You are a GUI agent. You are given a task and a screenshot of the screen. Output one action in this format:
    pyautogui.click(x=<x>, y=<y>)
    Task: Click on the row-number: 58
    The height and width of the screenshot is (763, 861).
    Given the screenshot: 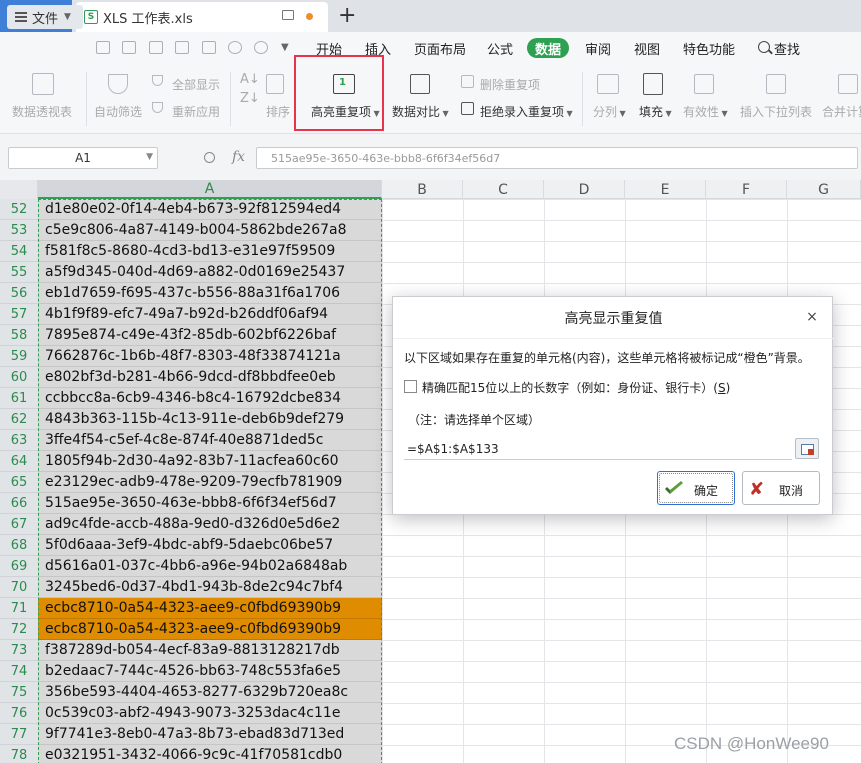 What is the action you would take?
    pyautogui.click(x=19, y=335)
    